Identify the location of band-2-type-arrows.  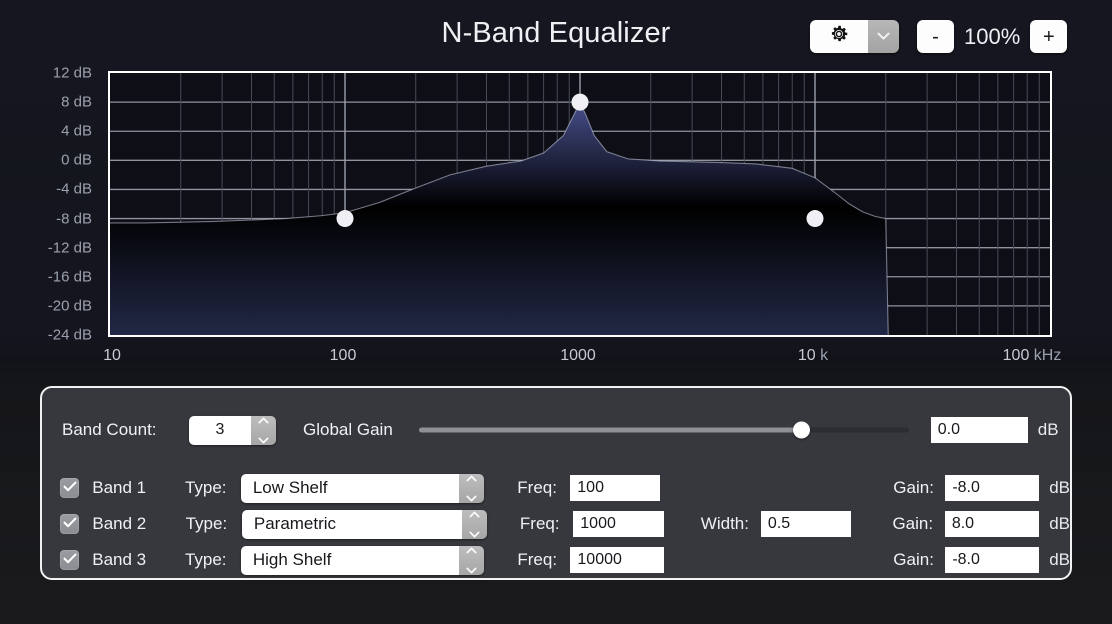
(474, 524).